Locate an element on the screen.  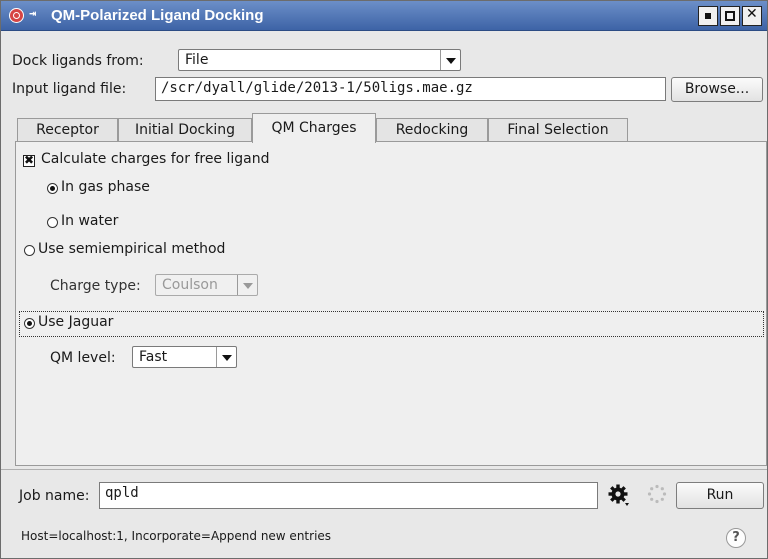
job-name-label: Job name: is located at coordinates (54, 496).